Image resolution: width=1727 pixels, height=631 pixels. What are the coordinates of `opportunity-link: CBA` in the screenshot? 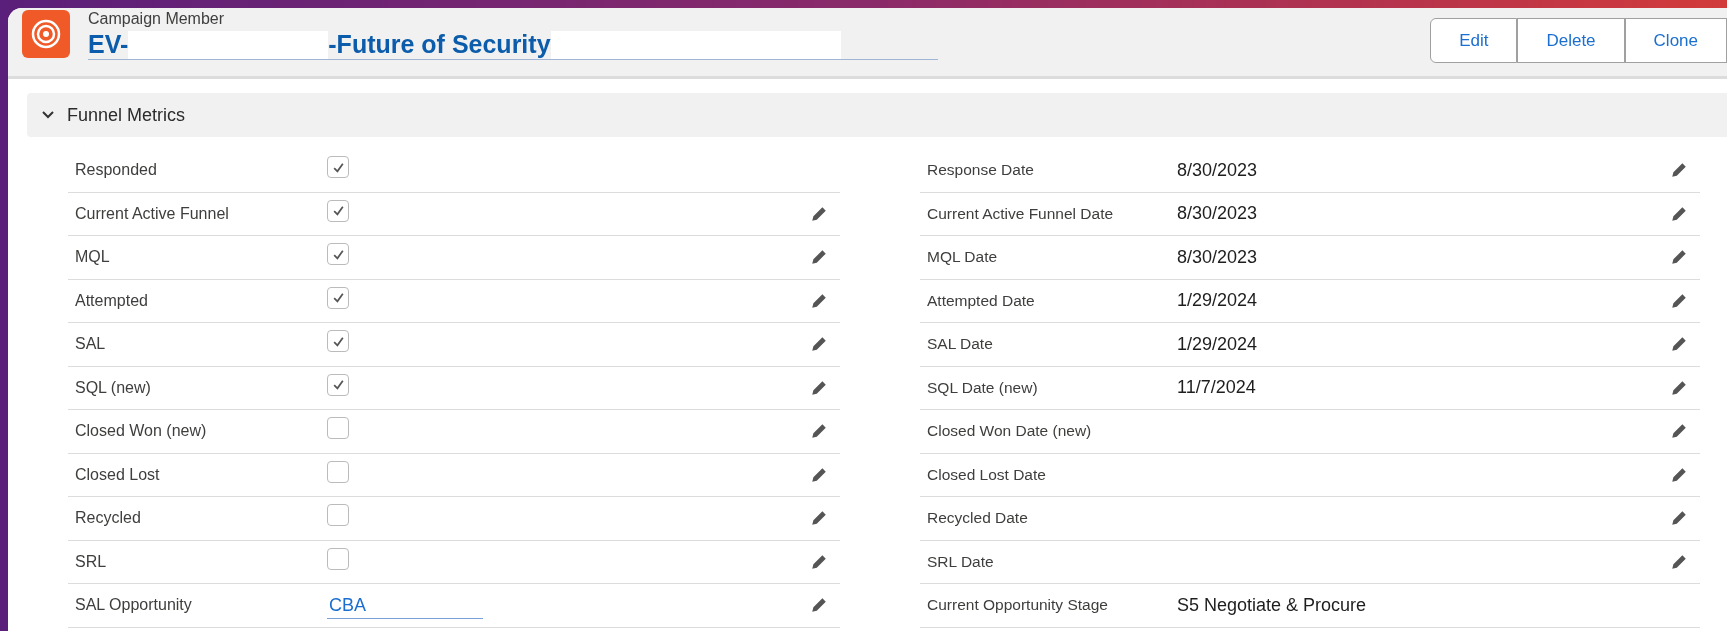 It's located at (405, 607).